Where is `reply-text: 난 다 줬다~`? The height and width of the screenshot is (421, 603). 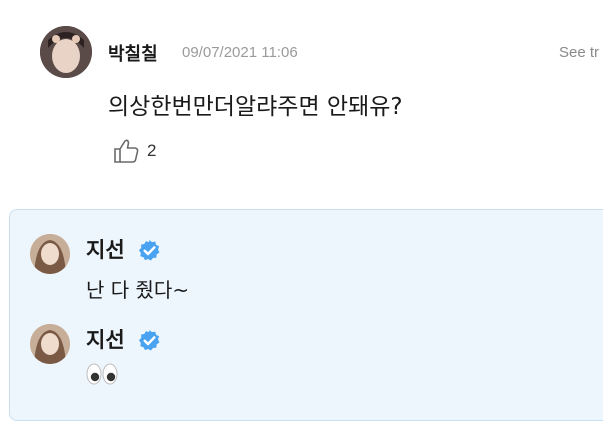
reply-text: 난 다 줬다~ is located at coordinates (138, 290).